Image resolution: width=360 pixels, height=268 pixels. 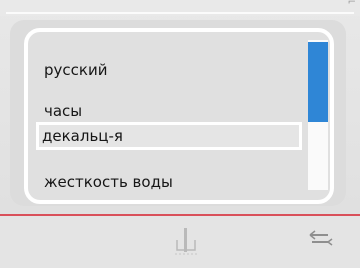 What do you see at coordinates (351, 4) in the screenshot?
I see `corner-tick-icon: ⌐` at bounding box center [351, 4].